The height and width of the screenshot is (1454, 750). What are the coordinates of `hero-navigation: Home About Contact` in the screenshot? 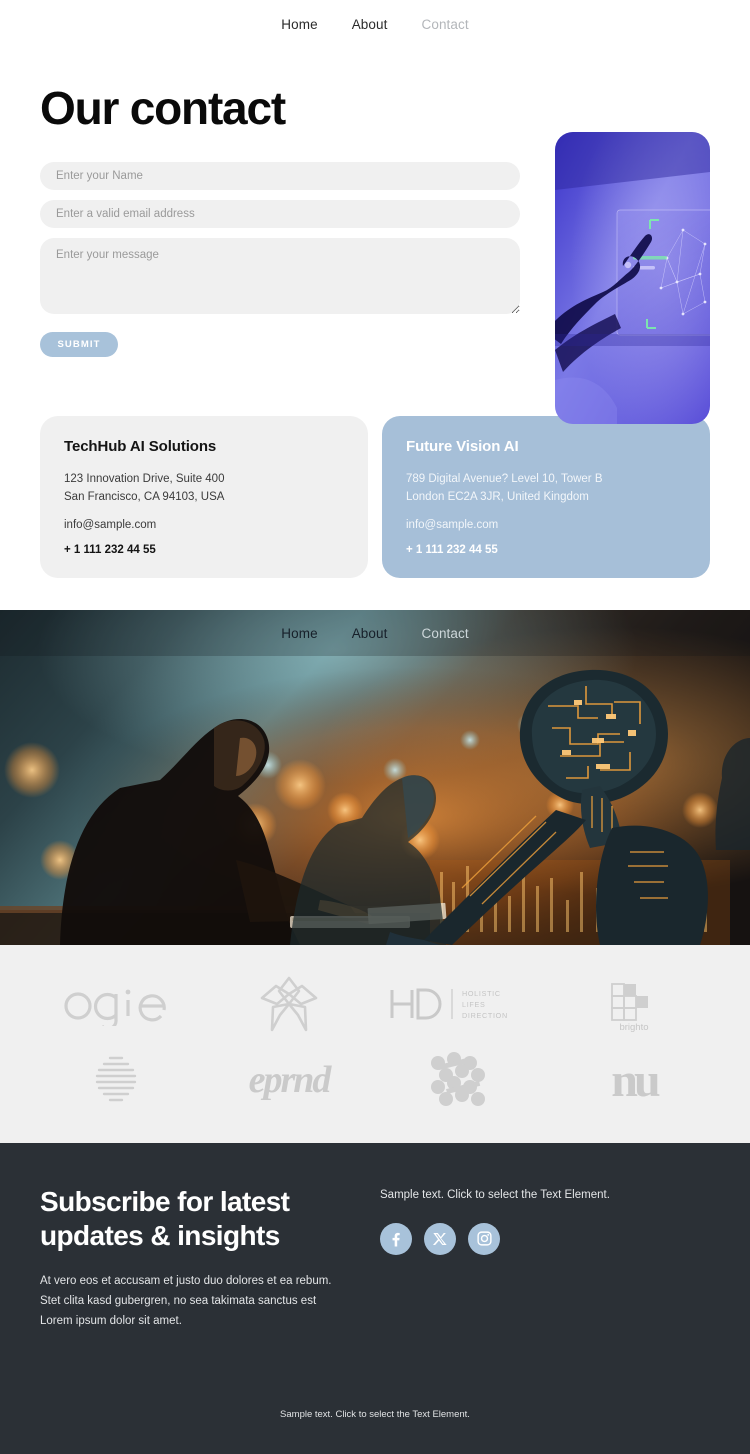 It's located at (375, 634).